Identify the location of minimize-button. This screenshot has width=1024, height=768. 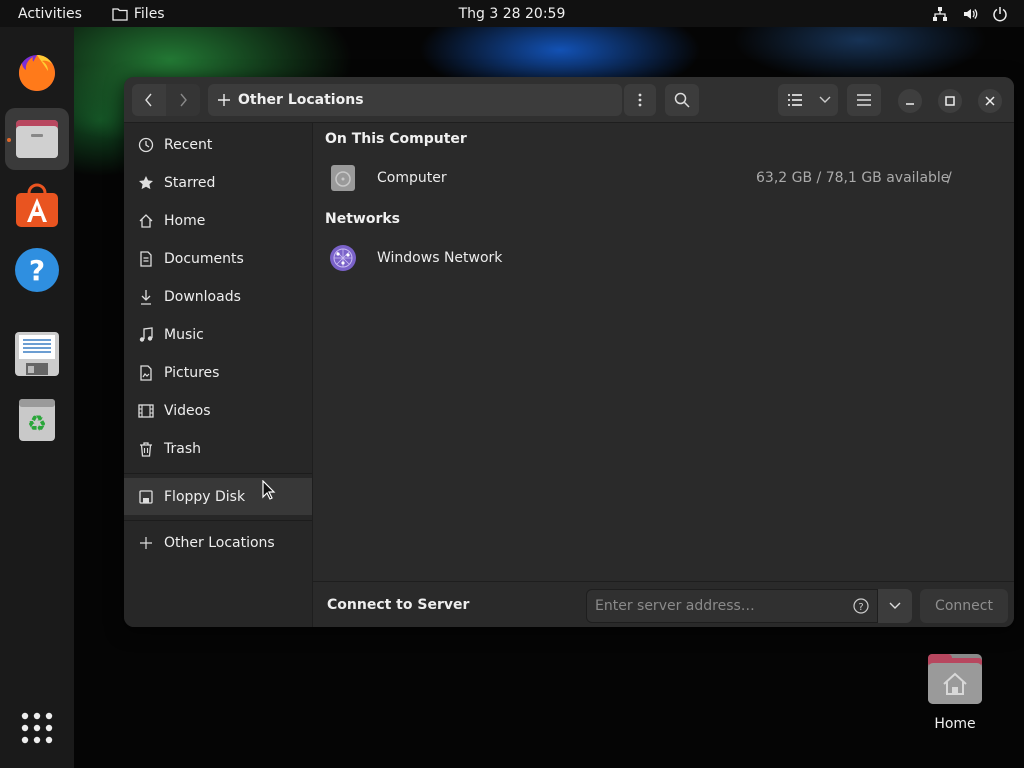
(910, 101).